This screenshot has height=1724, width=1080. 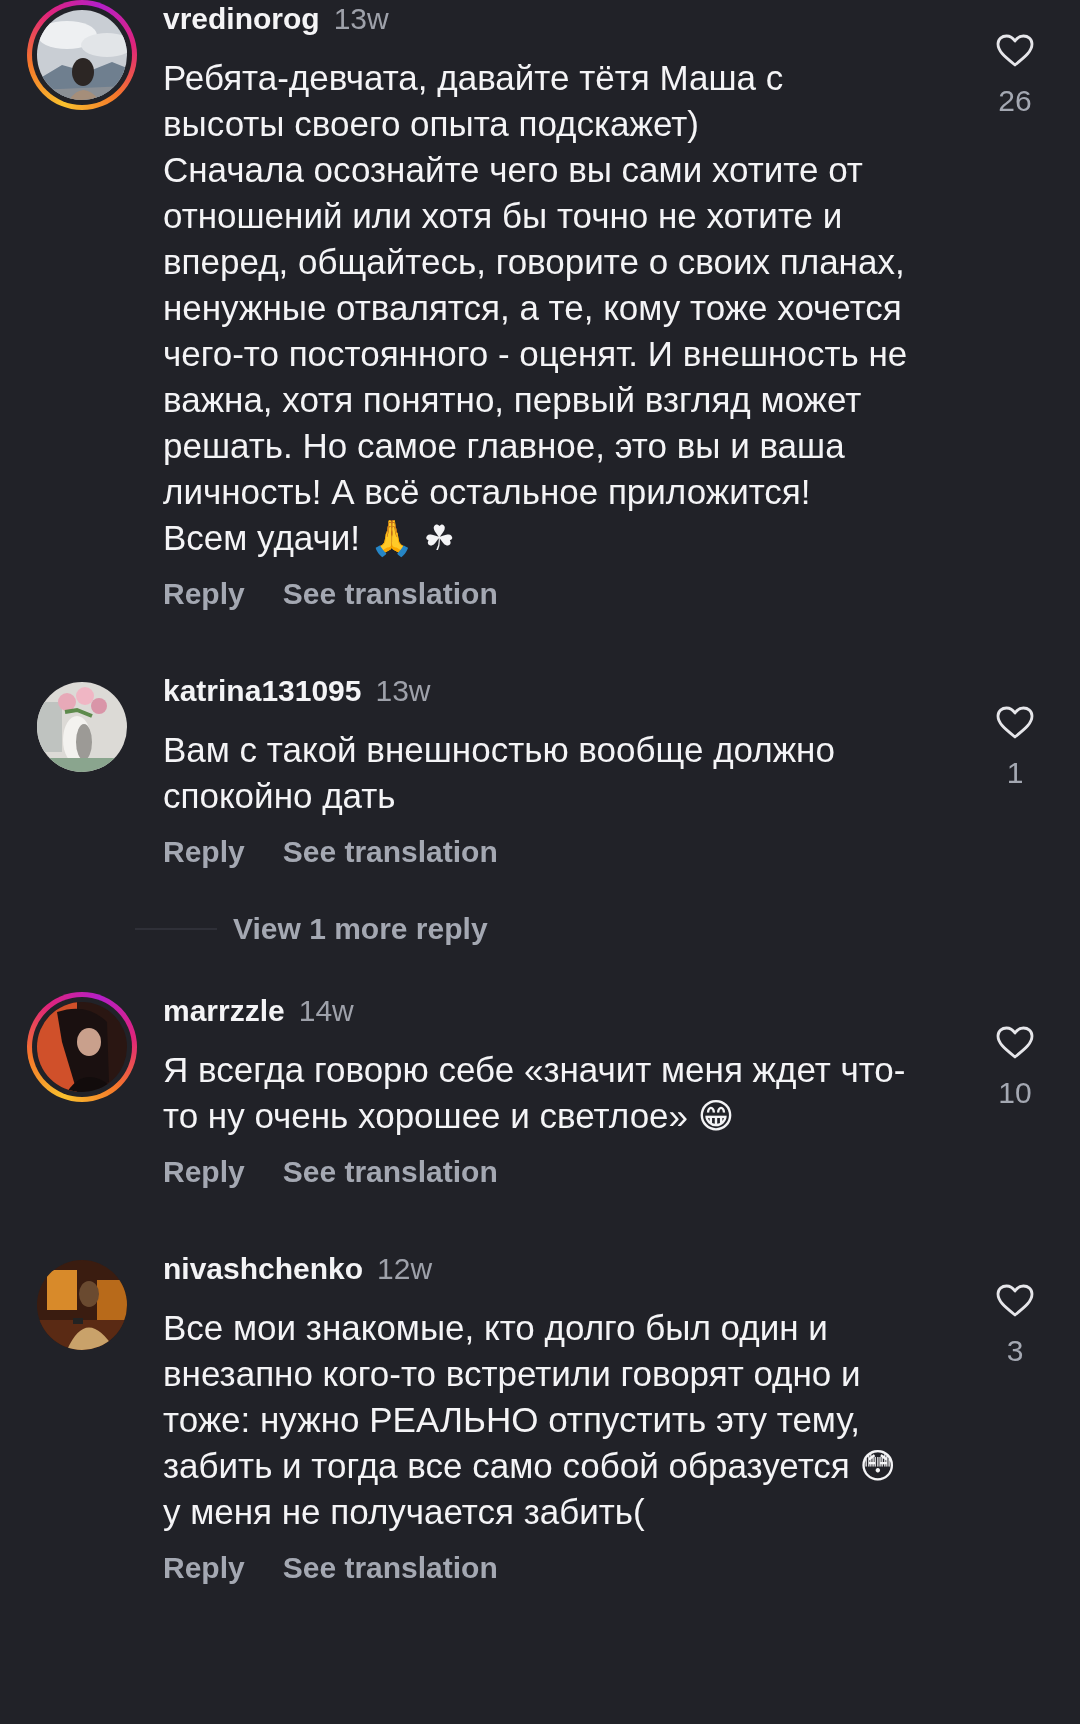 What do you see at coordinates (1015, 773) in the screenshot?
I see `like-count: 1` at bounding box center [1015, 773].